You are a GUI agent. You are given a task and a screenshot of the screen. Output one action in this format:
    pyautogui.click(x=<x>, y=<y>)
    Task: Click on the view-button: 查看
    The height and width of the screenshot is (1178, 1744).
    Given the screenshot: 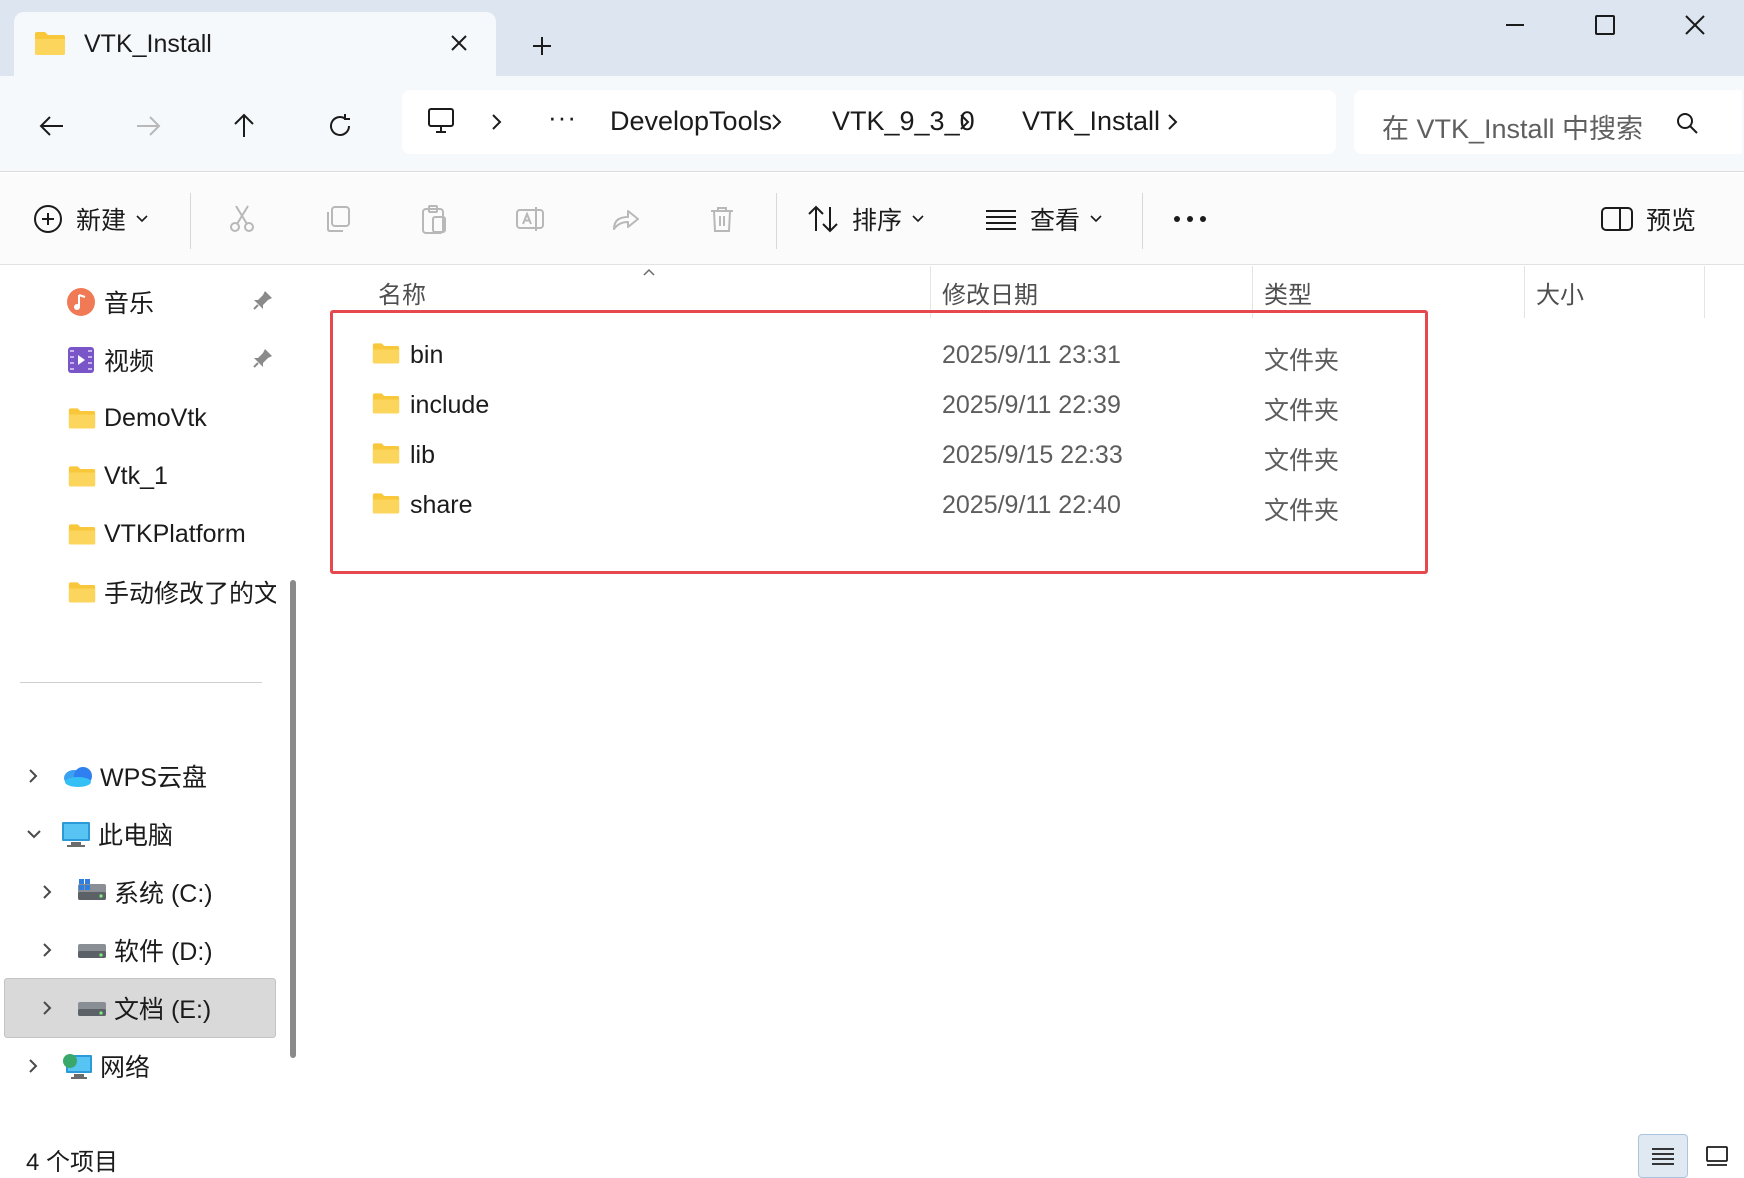 What is the action you would take?
    pyautogui.click(x=1043, y=219)
    